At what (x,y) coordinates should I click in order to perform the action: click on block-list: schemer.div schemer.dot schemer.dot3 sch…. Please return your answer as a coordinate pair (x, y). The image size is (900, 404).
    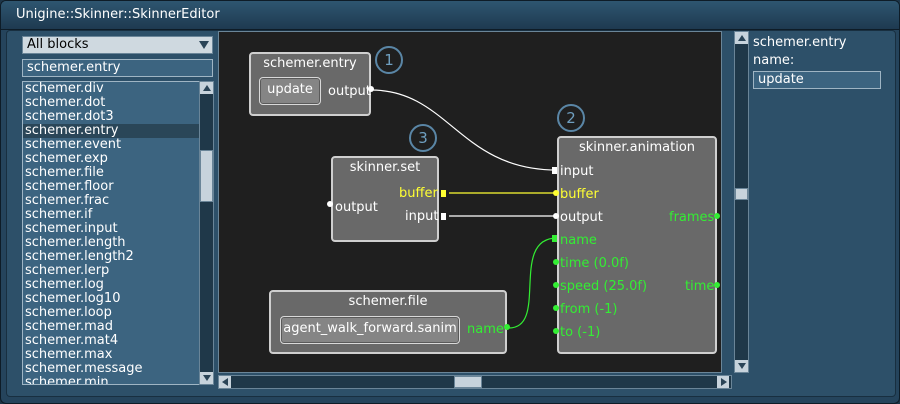
    Looking at the image, I should click on (111, 233).